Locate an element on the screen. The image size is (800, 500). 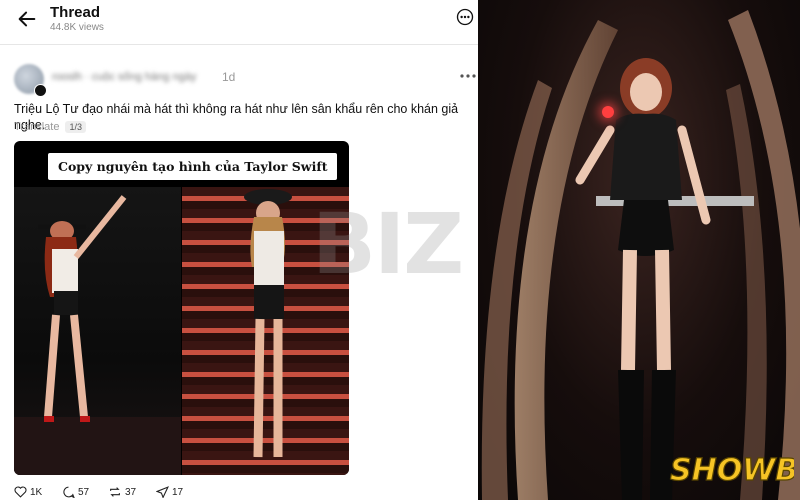
stage-light-red is located at coordinates (608, 112).